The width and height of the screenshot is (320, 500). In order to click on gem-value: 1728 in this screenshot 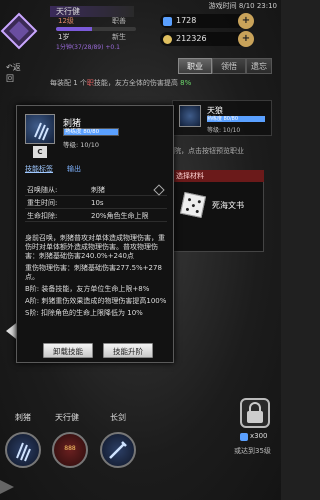, I will do `click(186, 20)`.